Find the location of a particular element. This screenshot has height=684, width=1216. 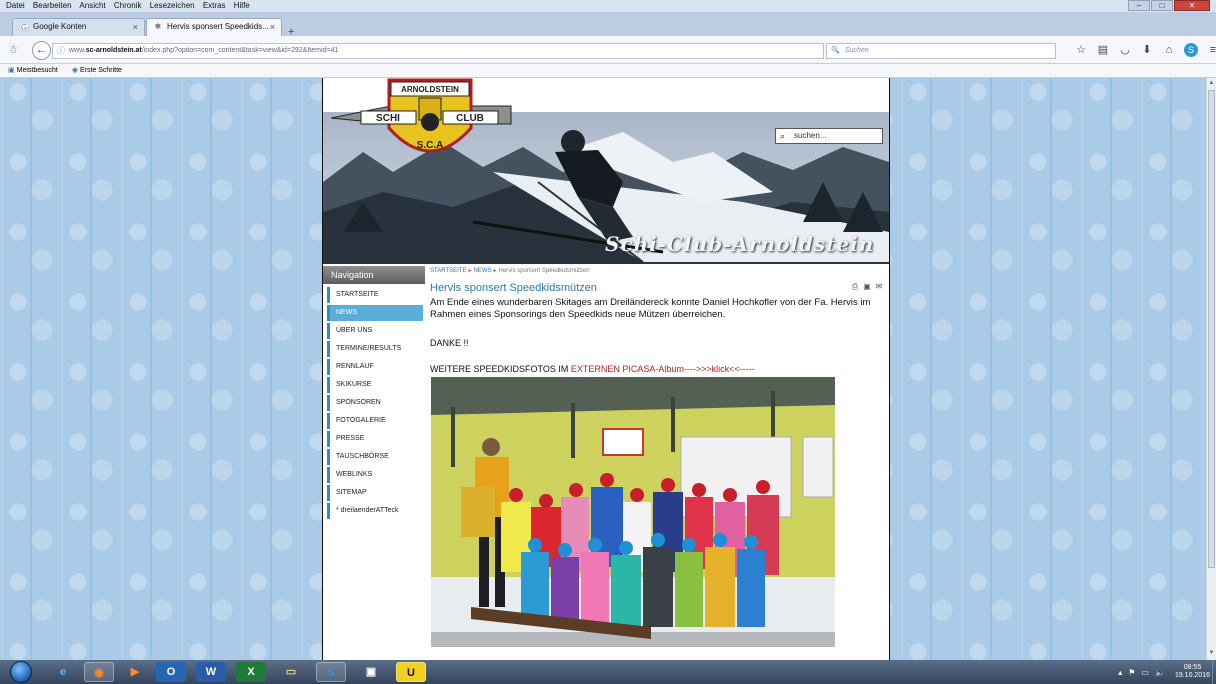

search-bar: 🔍 Suchen is located at coordinates (941, 51).